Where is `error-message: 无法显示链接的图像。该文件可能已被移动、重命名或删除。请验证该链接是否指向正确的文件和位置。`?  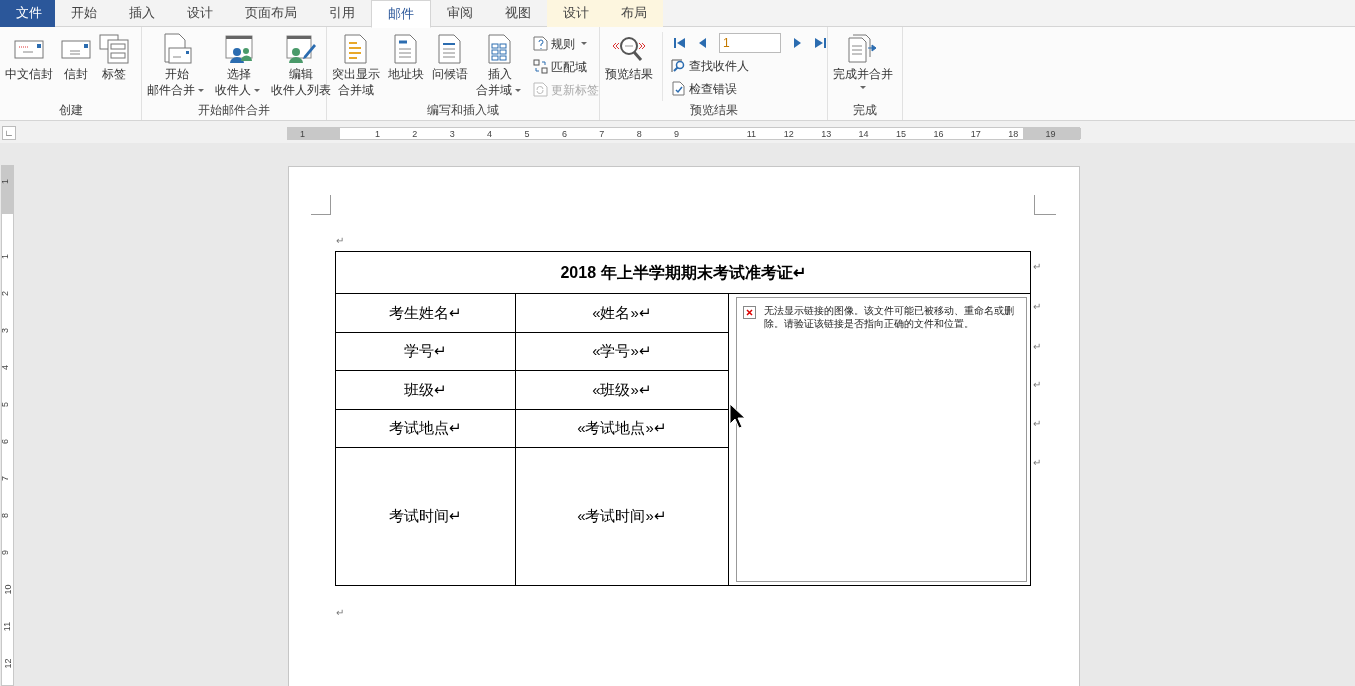
error-message: 无法显示链接的图像。该文件可能已被移动、重命名或删除。请验证该链接是否指向正确的文件和位置。 is located at coordinates (889, 317).